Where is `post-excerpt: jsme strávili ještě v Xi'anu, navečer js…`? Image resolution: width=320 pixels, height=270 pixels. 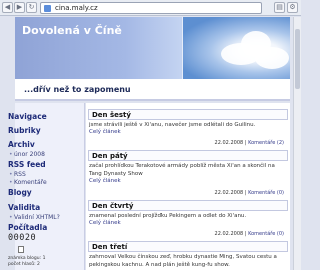
post-excerpt: jsme strávili ještě v Xi'anu, navečer js… is located at coordinates (172, 125).